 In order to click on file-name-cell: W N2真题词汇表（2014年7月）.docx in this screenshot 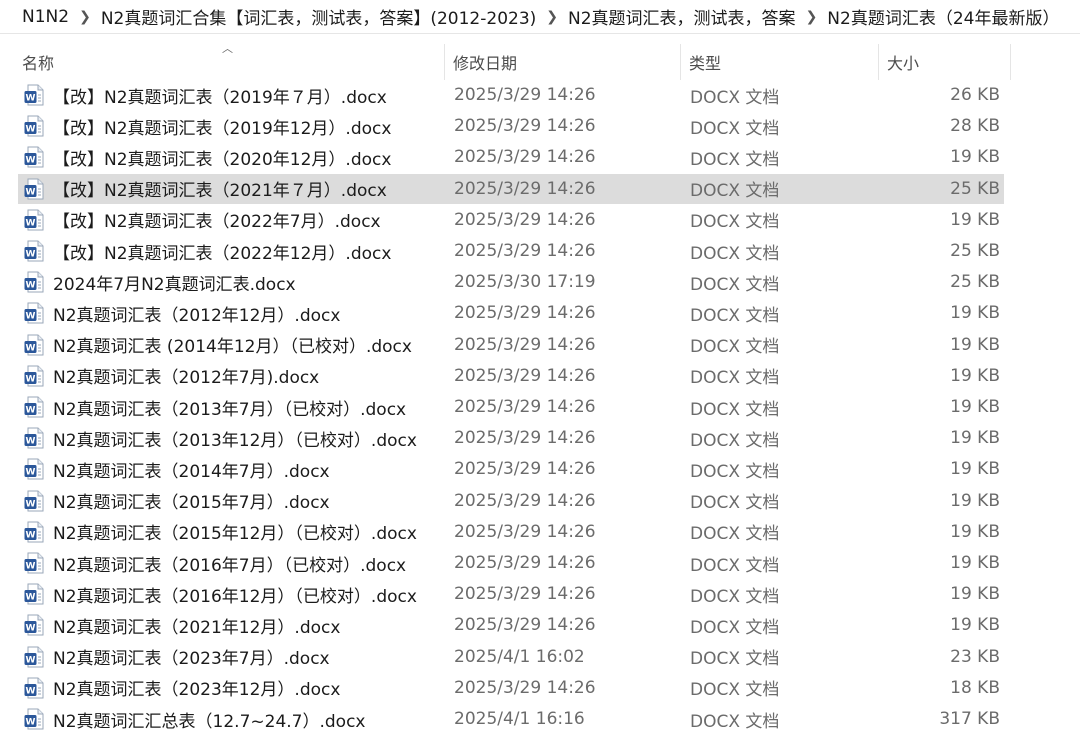, I will do `click(234, 469)`.